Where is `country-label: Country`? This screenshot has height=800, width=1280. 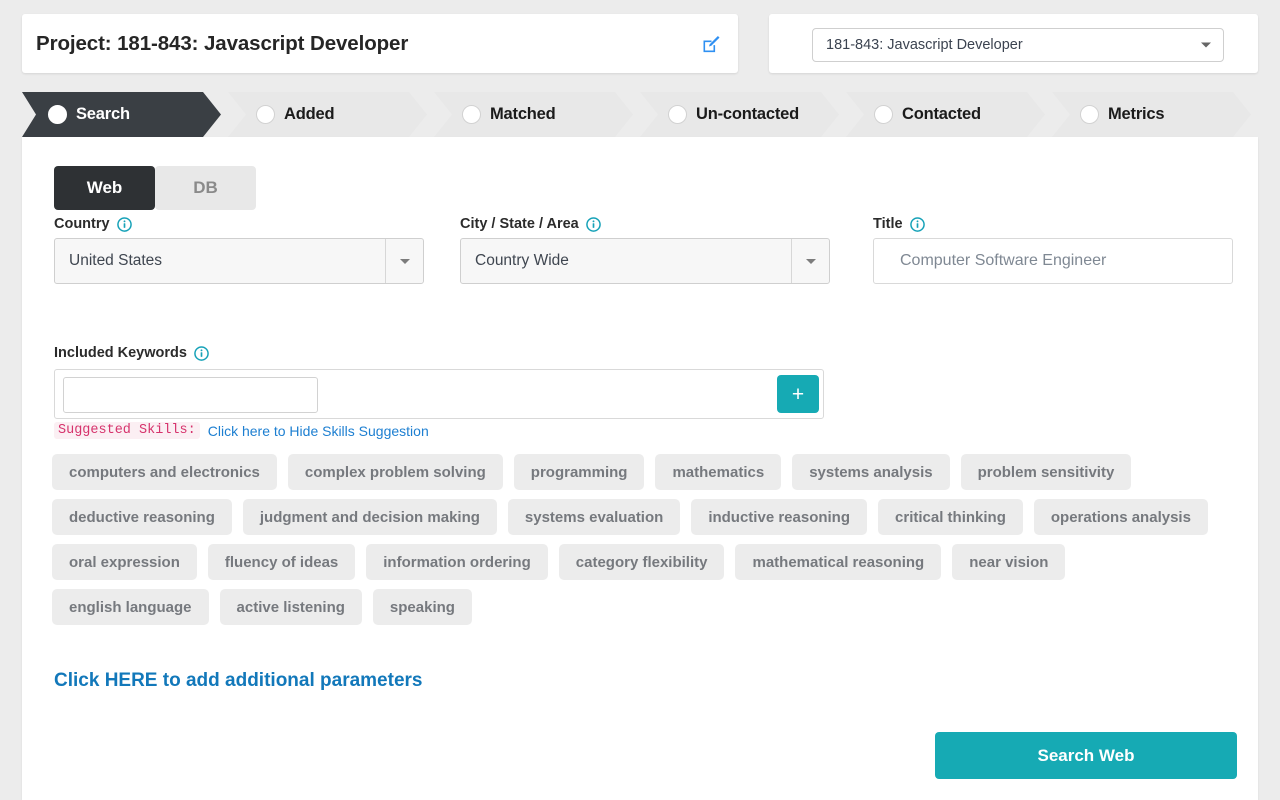 country-label: Country is located at coordinates (82, 224).